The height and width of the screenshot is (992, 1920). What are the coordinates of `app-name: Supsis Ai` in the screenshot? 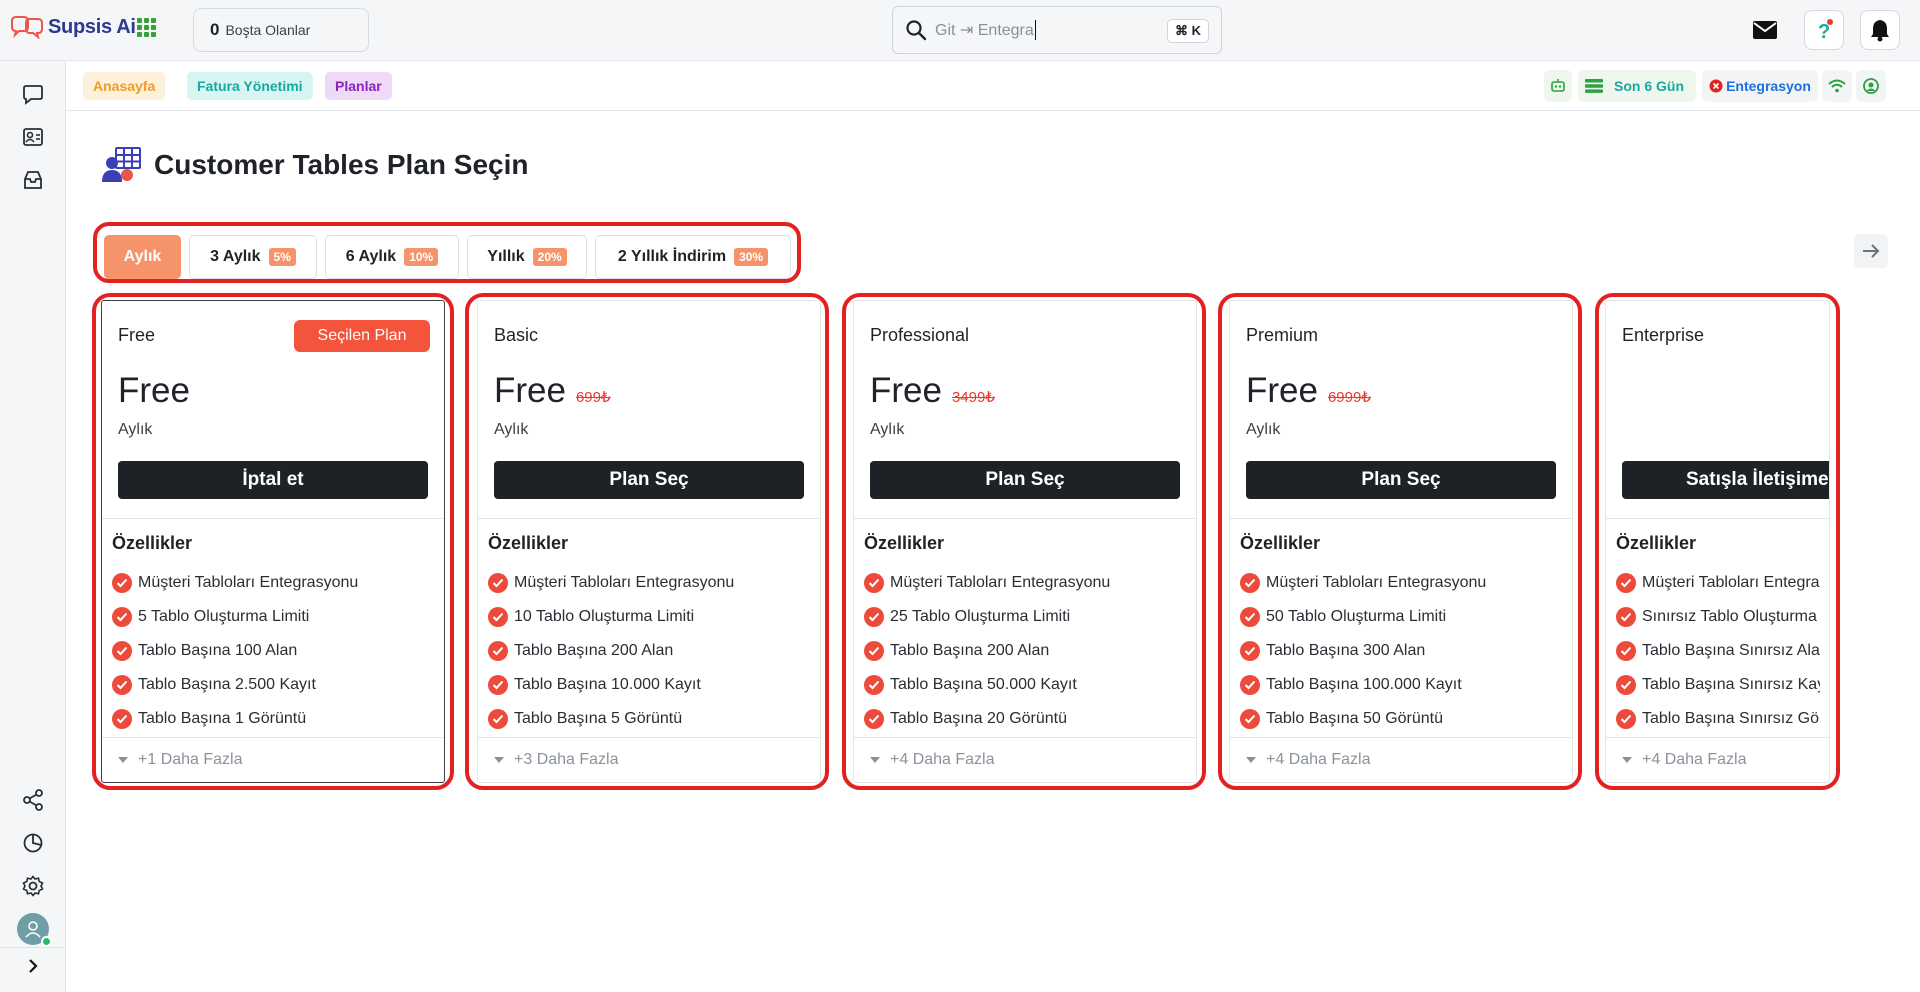 It's located at (92, 26).